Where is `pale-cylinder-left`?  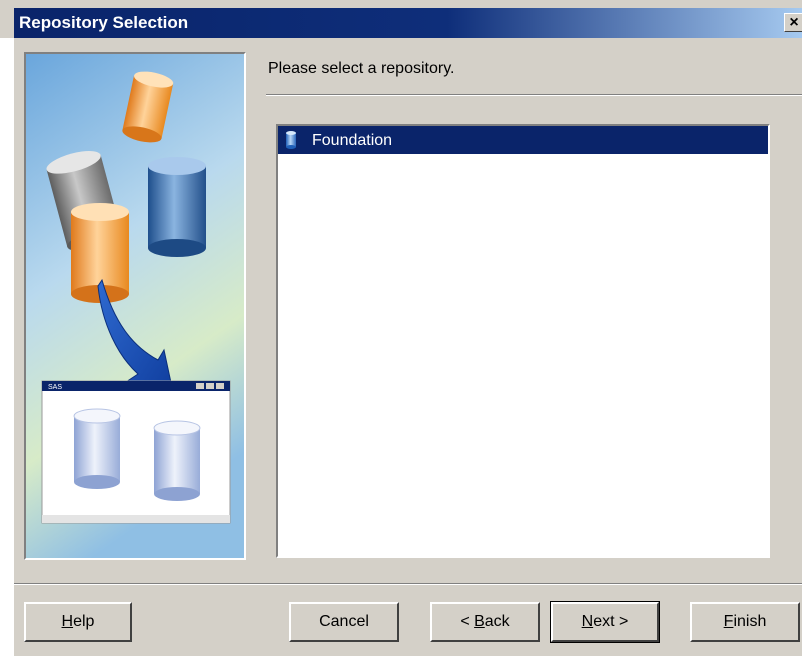
pale-cylinder-left is located at coordinates (97, 448).